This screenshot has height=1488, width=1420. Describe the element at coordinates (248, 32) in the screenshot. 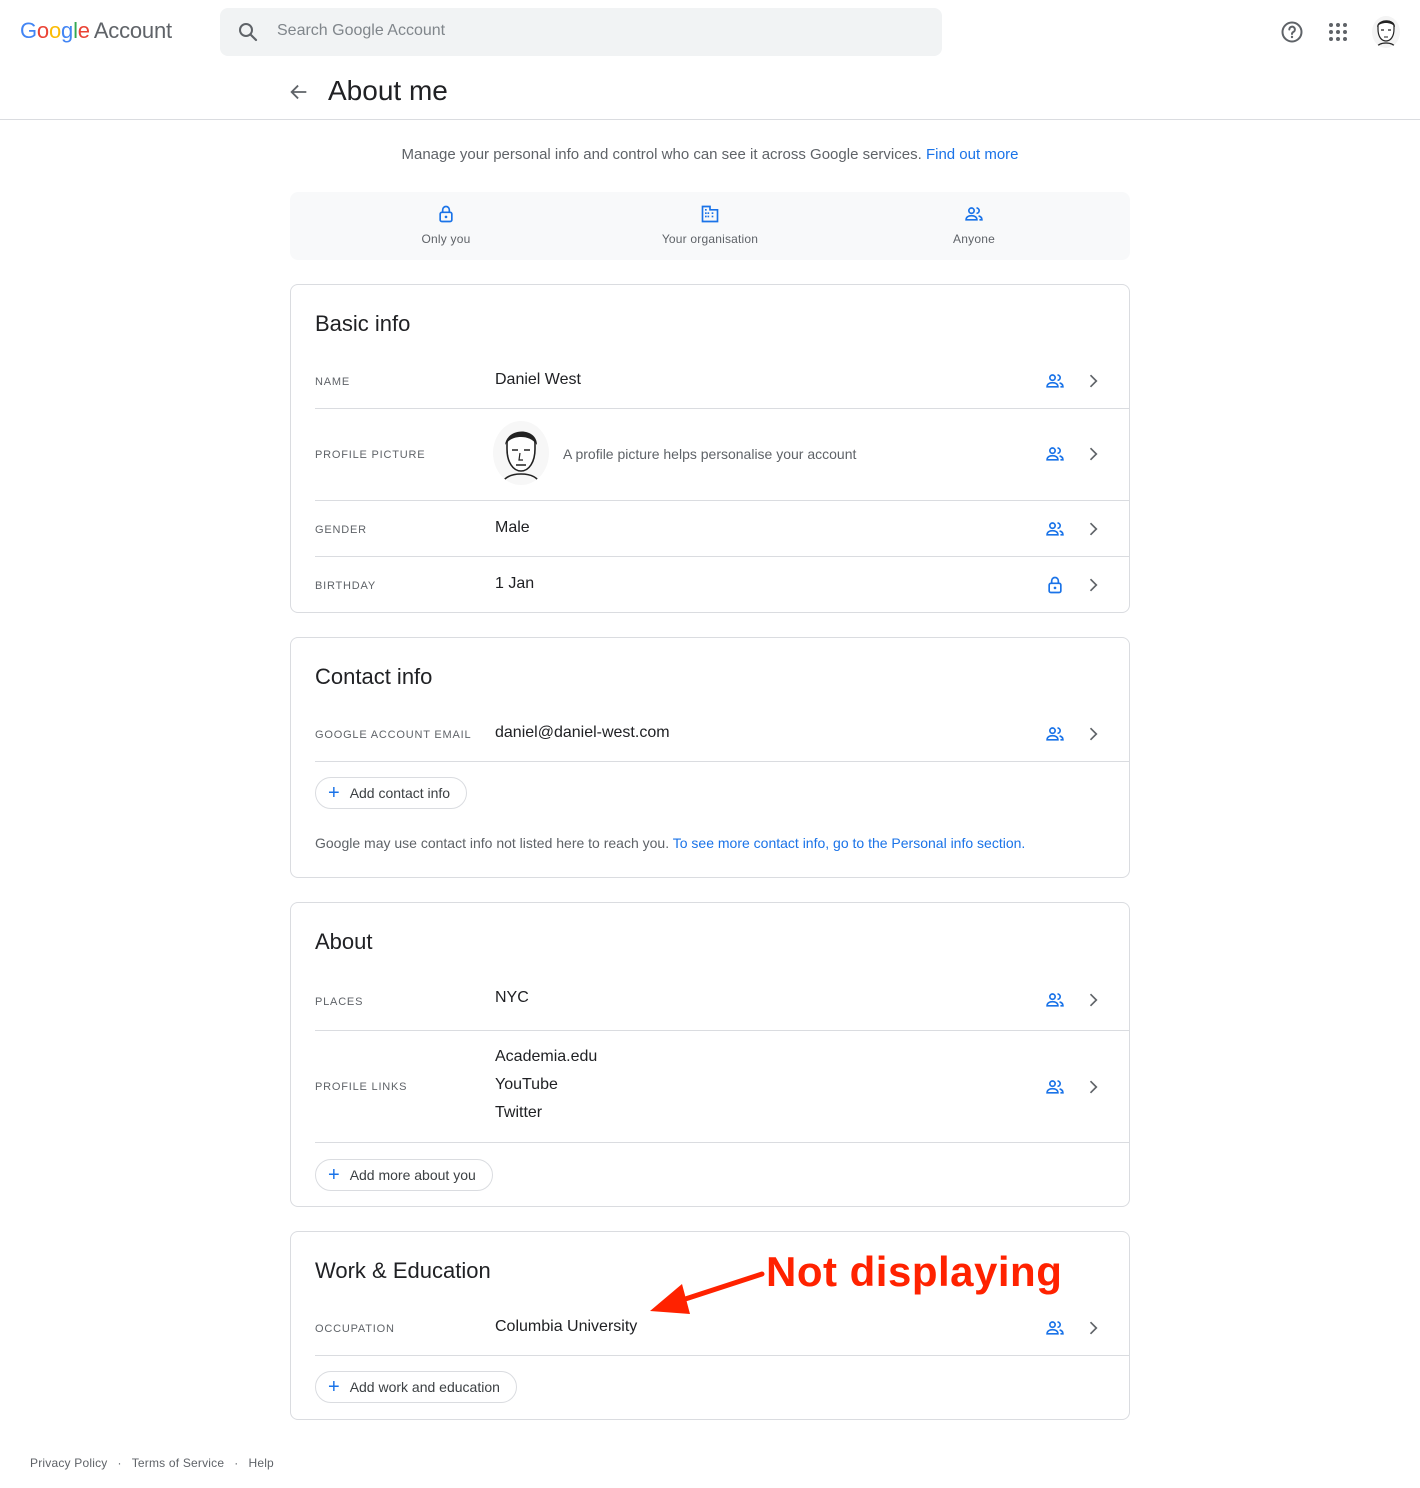

I see `search-icon` at that location.